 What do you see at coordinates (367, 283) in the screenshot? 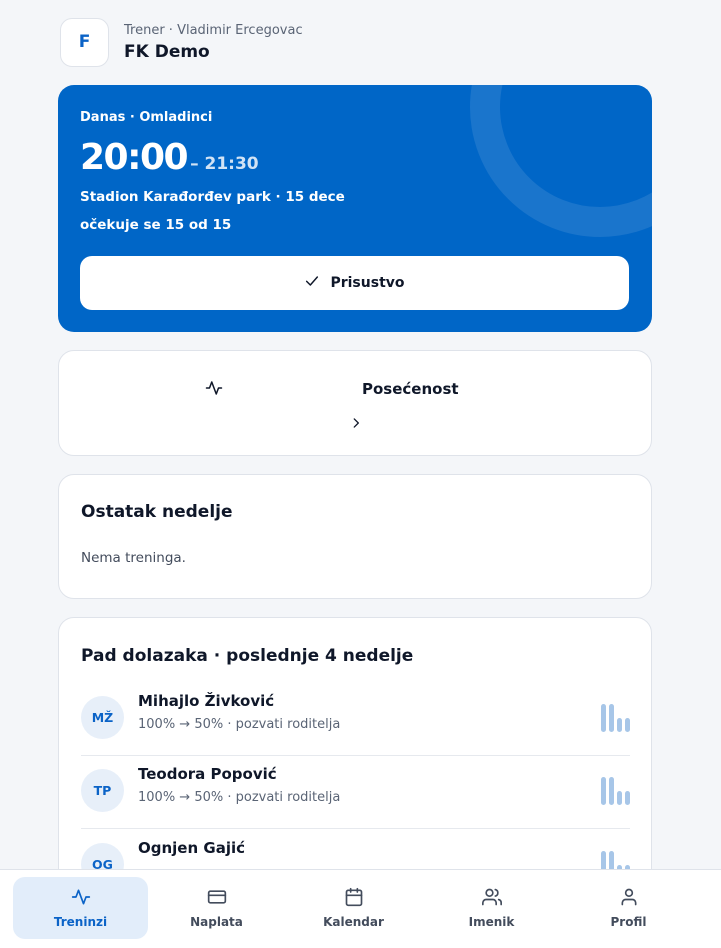
I see `attendance-button-label: Prisustvo` at bounding box center [367, 283].